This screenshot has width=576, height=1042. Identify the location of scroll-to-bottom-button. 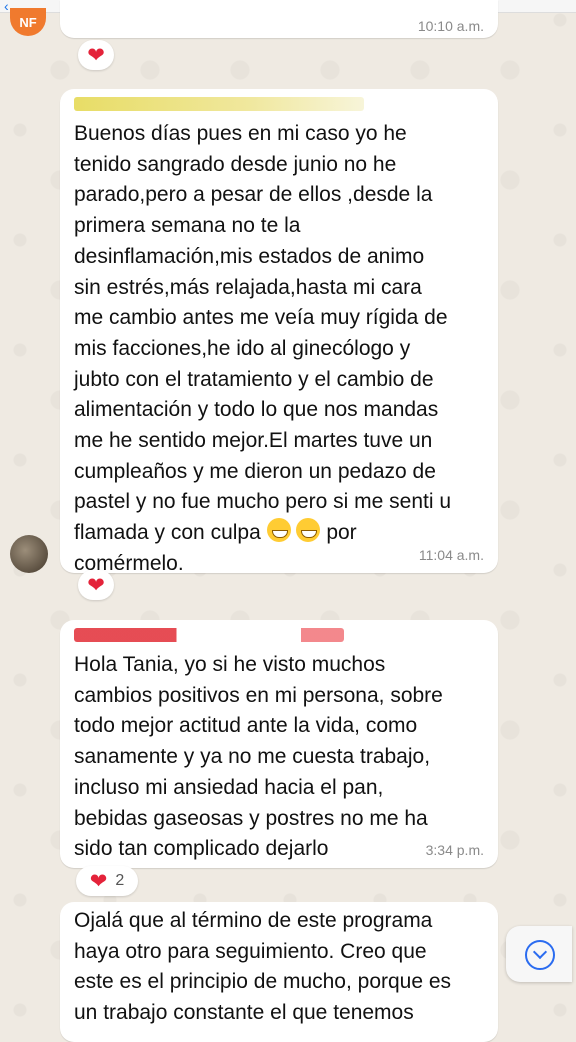
(539, 954).